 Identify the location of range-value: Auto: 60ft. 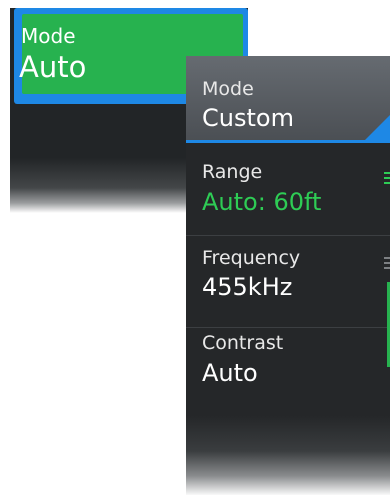
(262, 202).